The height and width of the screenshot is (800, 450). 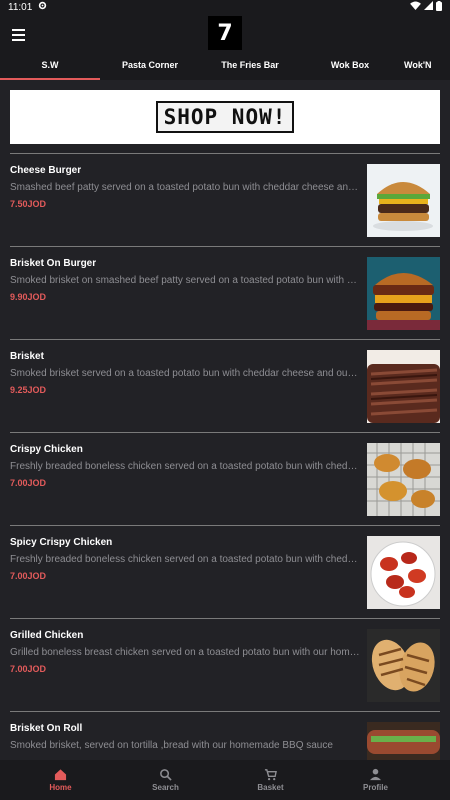 I want to click on item-name: Crispy Chicken, so click(x=46, y=449).